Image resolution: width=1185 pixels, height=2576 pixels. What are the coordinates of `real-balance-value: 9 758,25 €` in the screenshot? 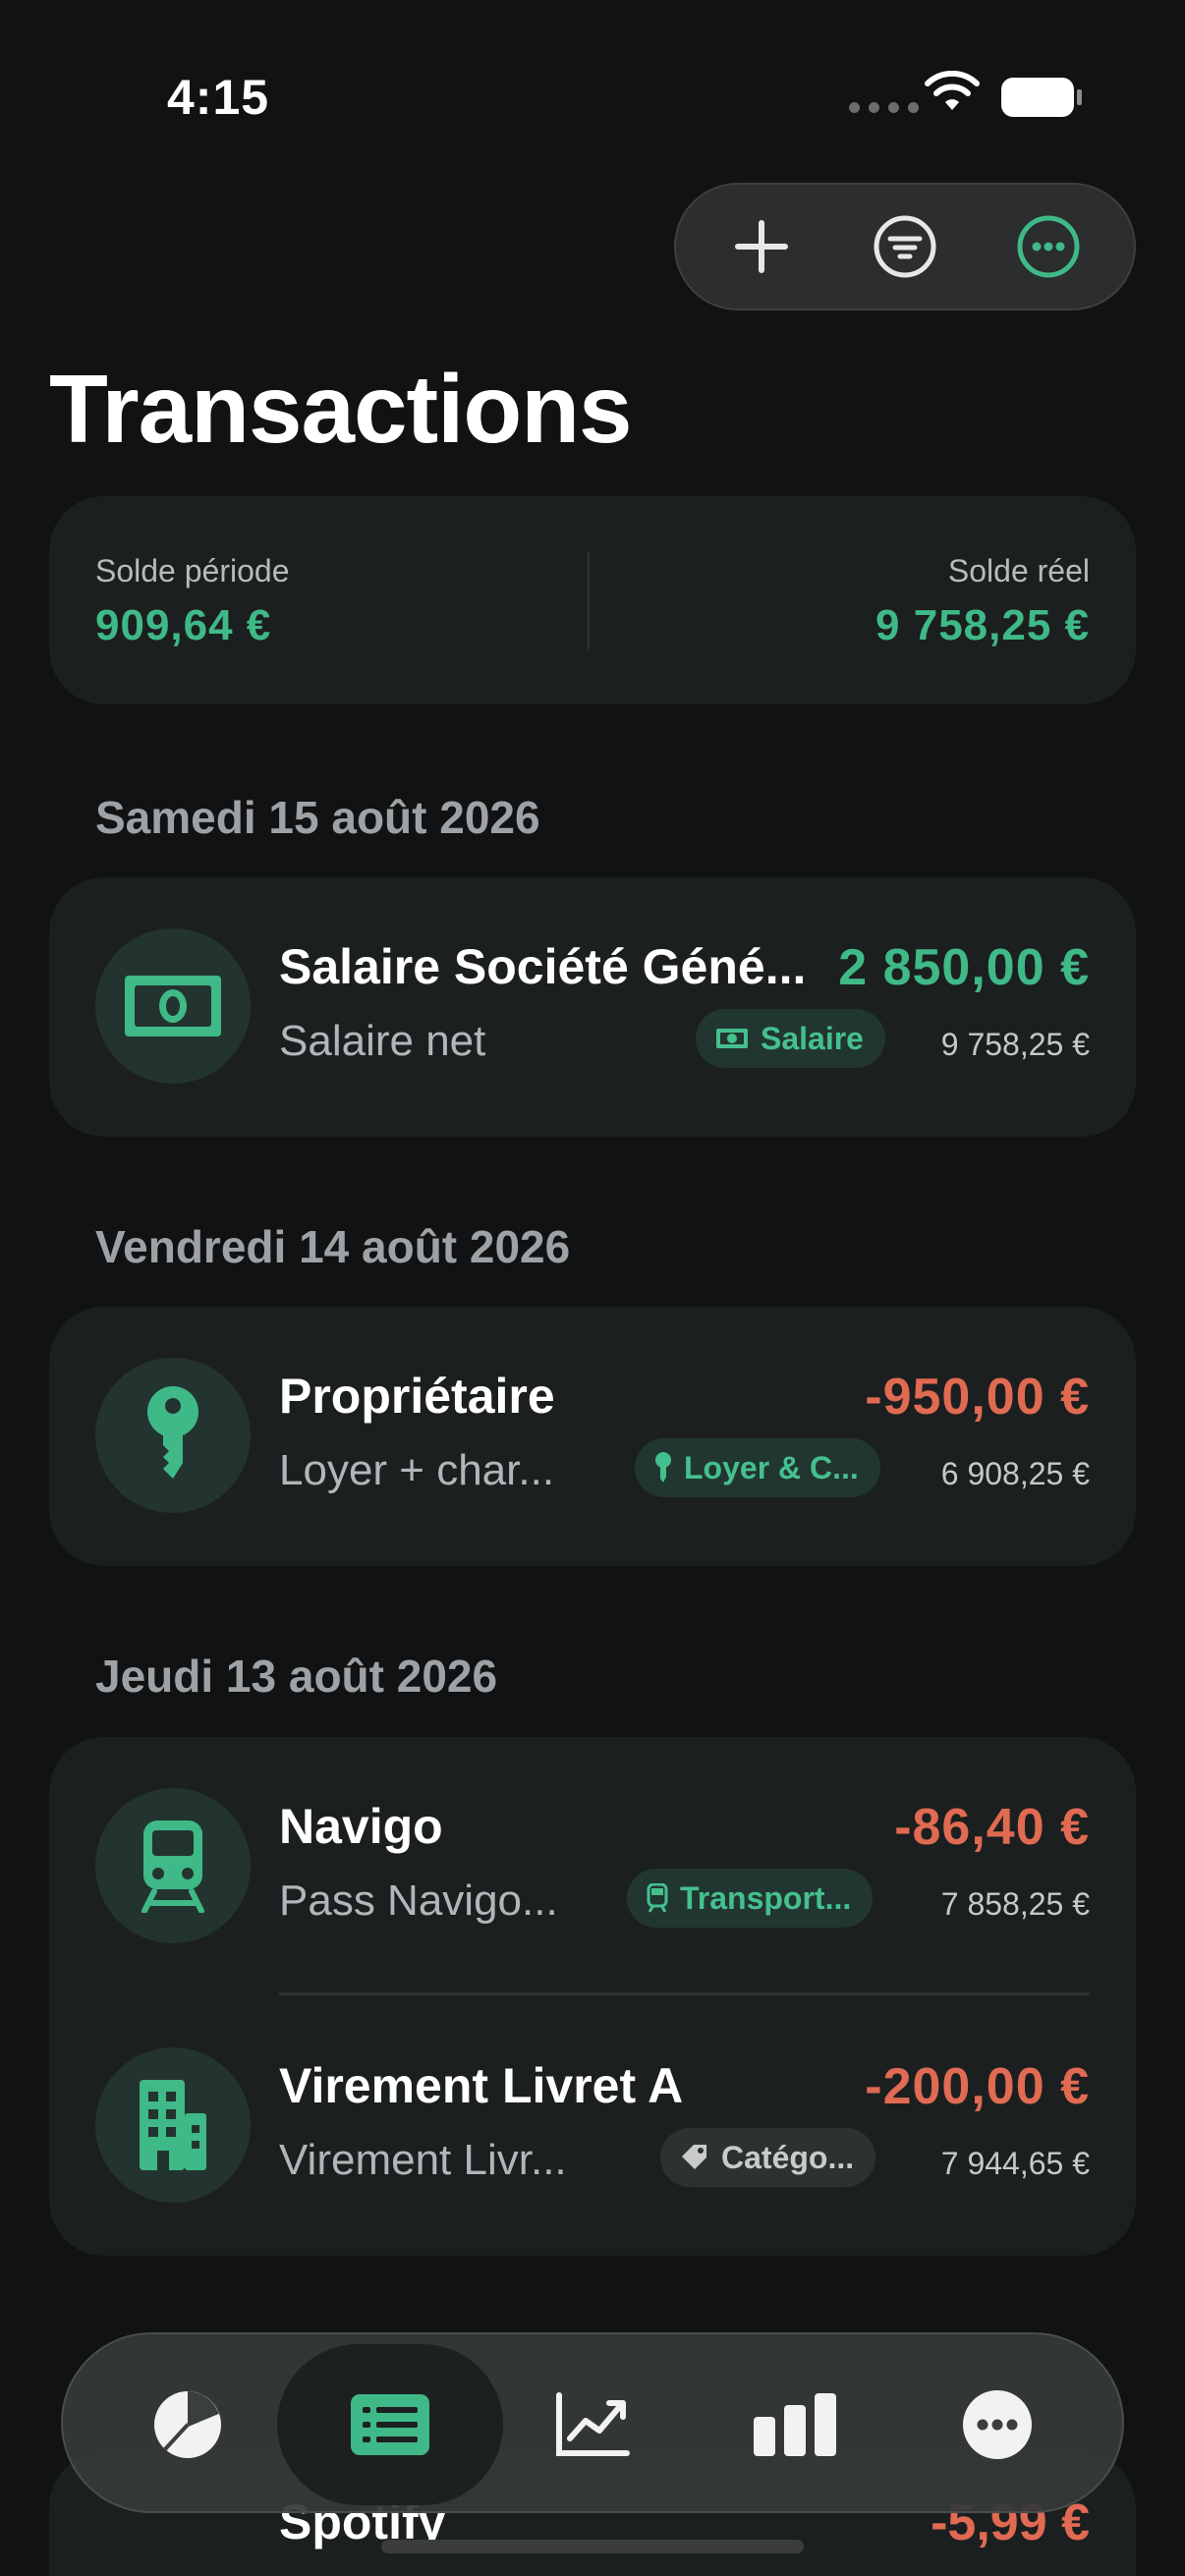 It's located at (983, 625).